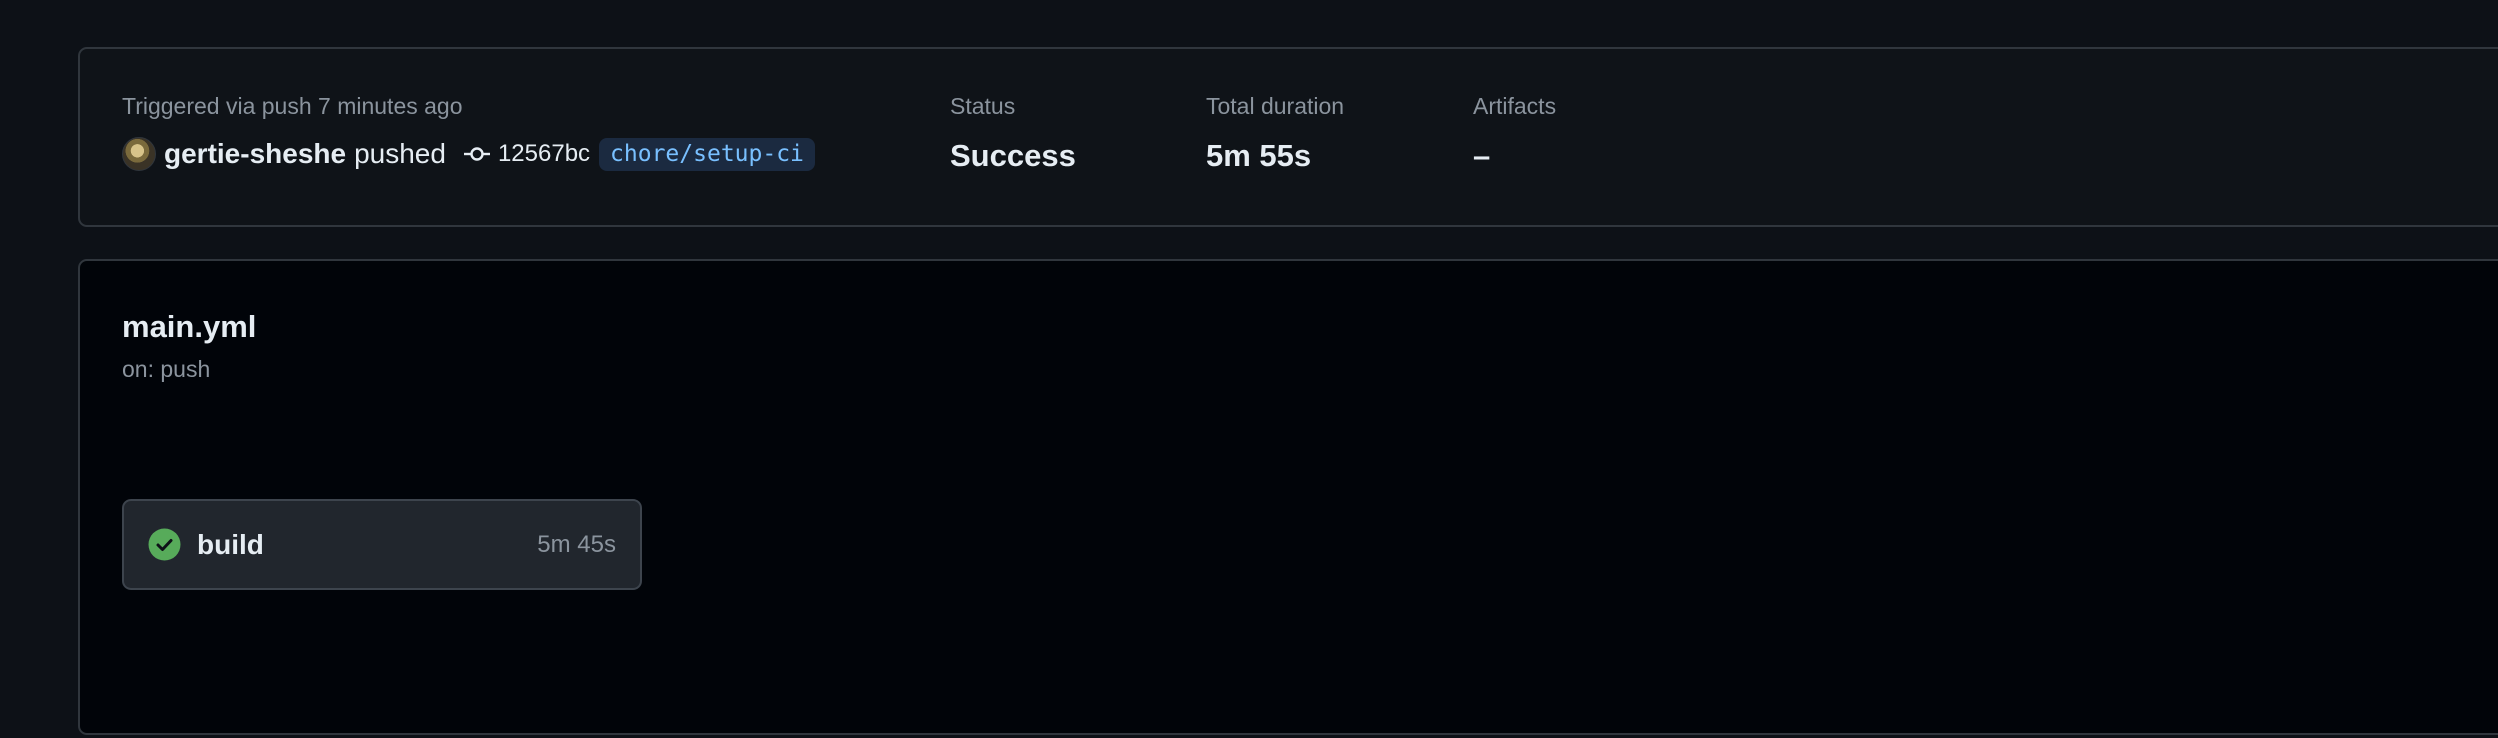 The width and height of the screenshot is (2498, 738). What do you see at coordinates (1482, 155) in the screenshot?
I see `artifacts-value: –` at bounding box center [1482, 155].